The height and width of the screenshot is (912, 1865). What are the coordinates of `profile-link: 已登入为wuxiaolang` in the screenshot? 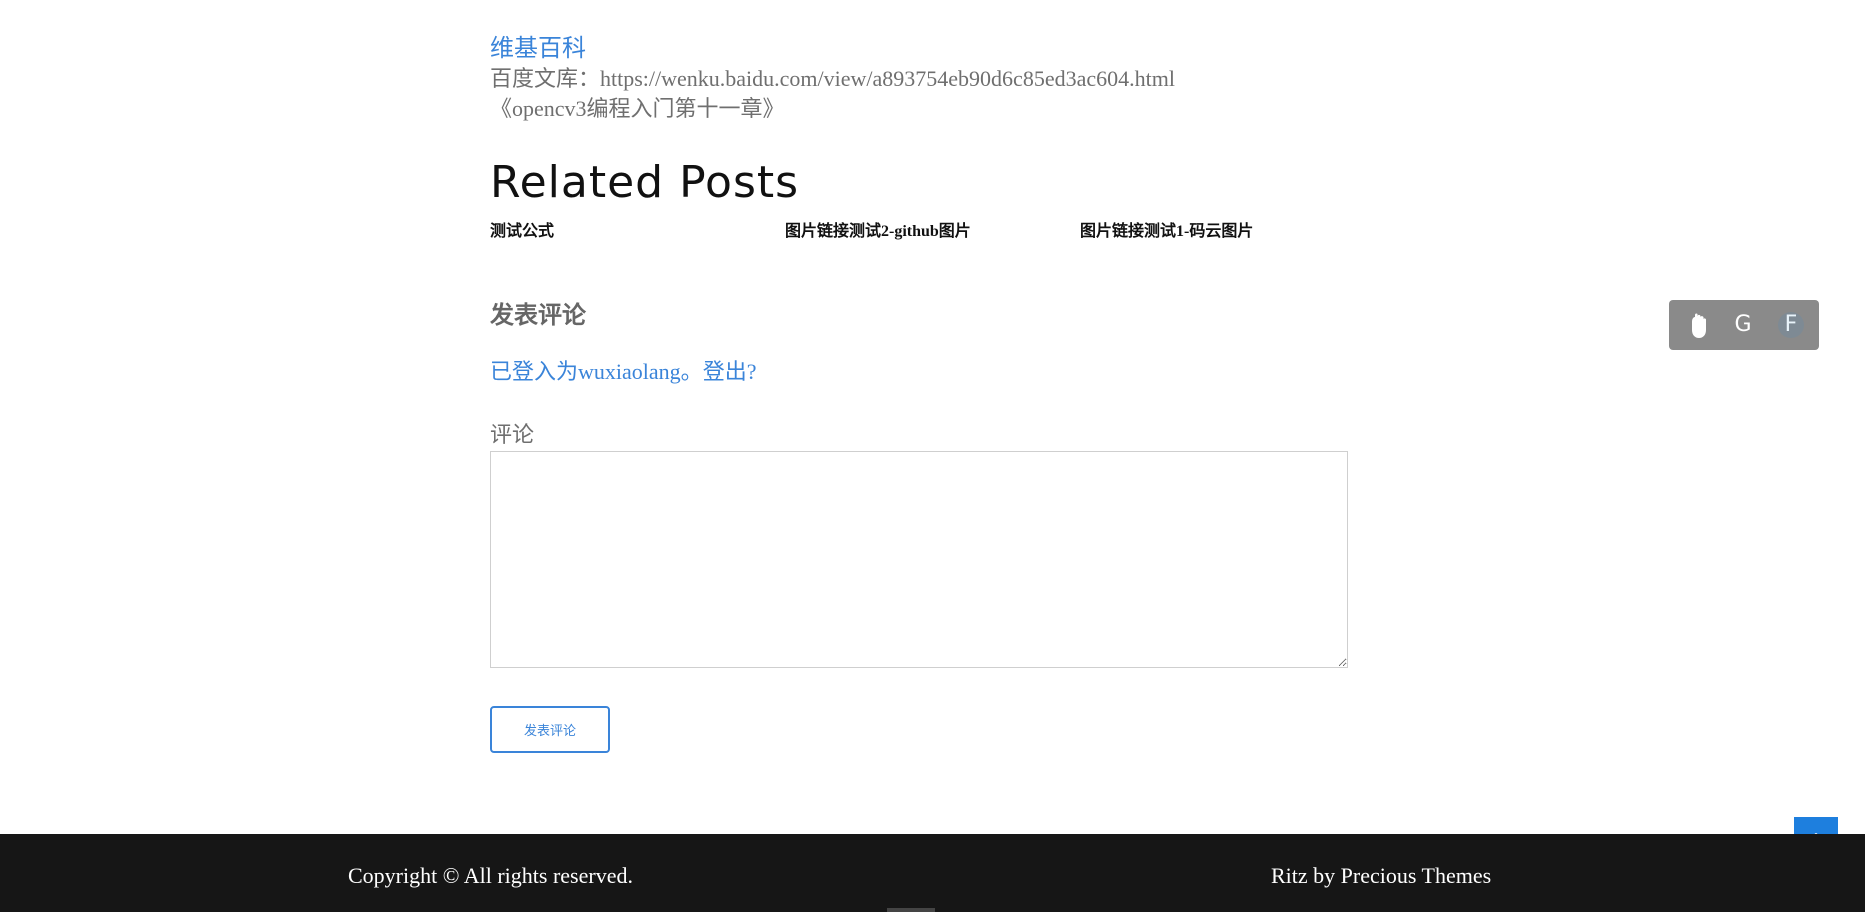 It's located at (585, 371).